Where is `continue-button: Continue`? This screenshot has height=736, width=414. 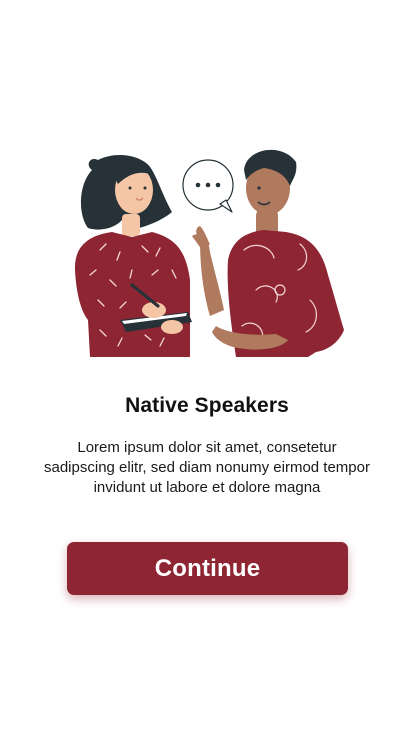
continue-button: Continue is located at coordinates (207, 568).